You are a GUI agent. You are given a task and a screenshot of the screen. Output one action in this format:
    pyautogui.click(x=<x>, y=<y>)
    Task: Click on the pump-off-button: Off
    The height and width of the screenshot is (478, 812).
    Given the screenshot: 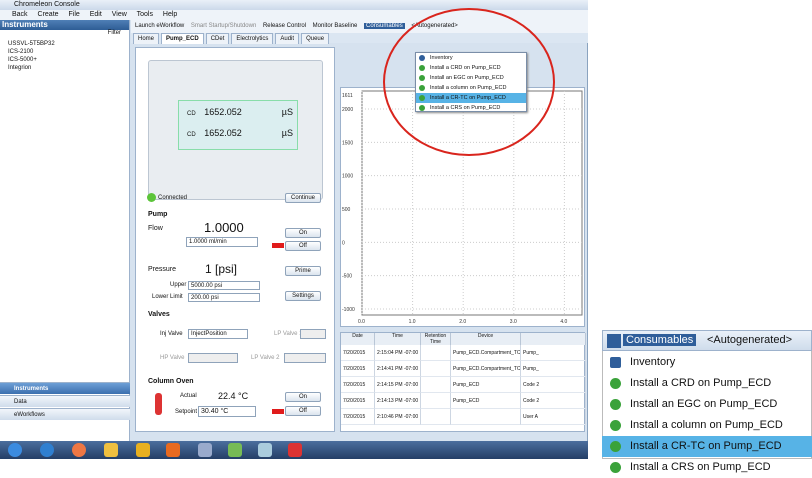 What is the action you would take?
    pyautogui.click(x=303, y=246)
    